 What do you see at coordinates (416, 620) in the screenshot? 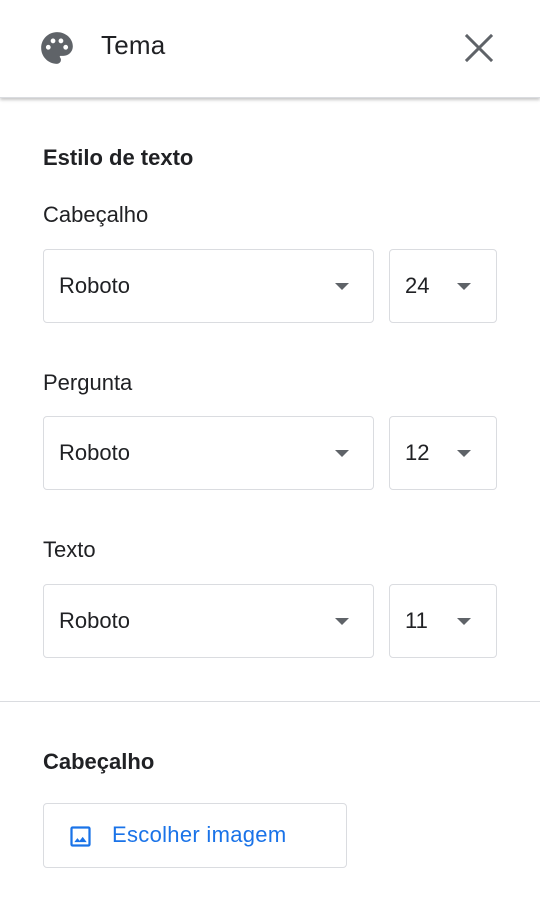
I see `text-size-value: 11` at bounding box center [416, 620].